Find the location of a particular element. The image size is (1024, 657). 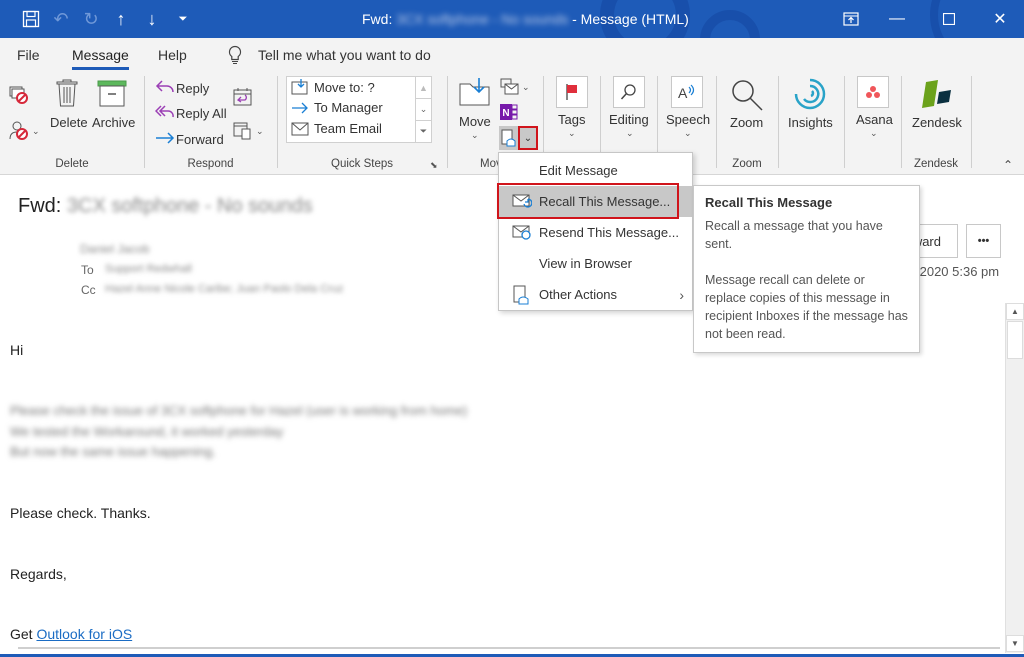

quick-step-label: Move to: ? is located at coordinates (344, 87).